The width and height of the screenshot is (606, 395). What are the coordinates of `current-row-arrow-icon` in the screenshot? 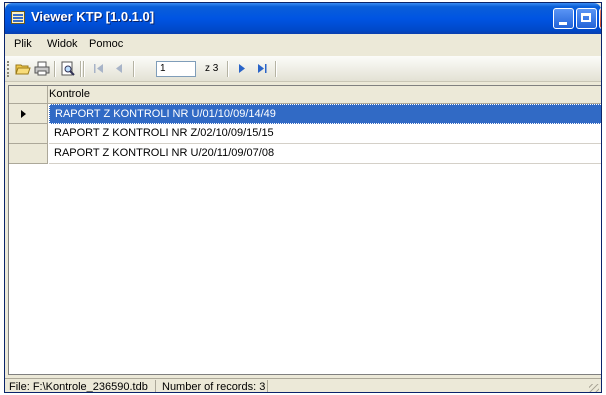 It's located at (23, 114).